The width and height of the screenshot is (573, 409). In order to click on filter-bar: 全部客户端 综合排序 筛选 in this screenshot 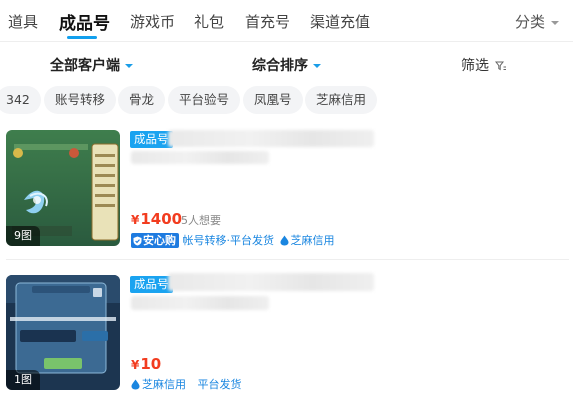, I will do `click(286, 64)`.